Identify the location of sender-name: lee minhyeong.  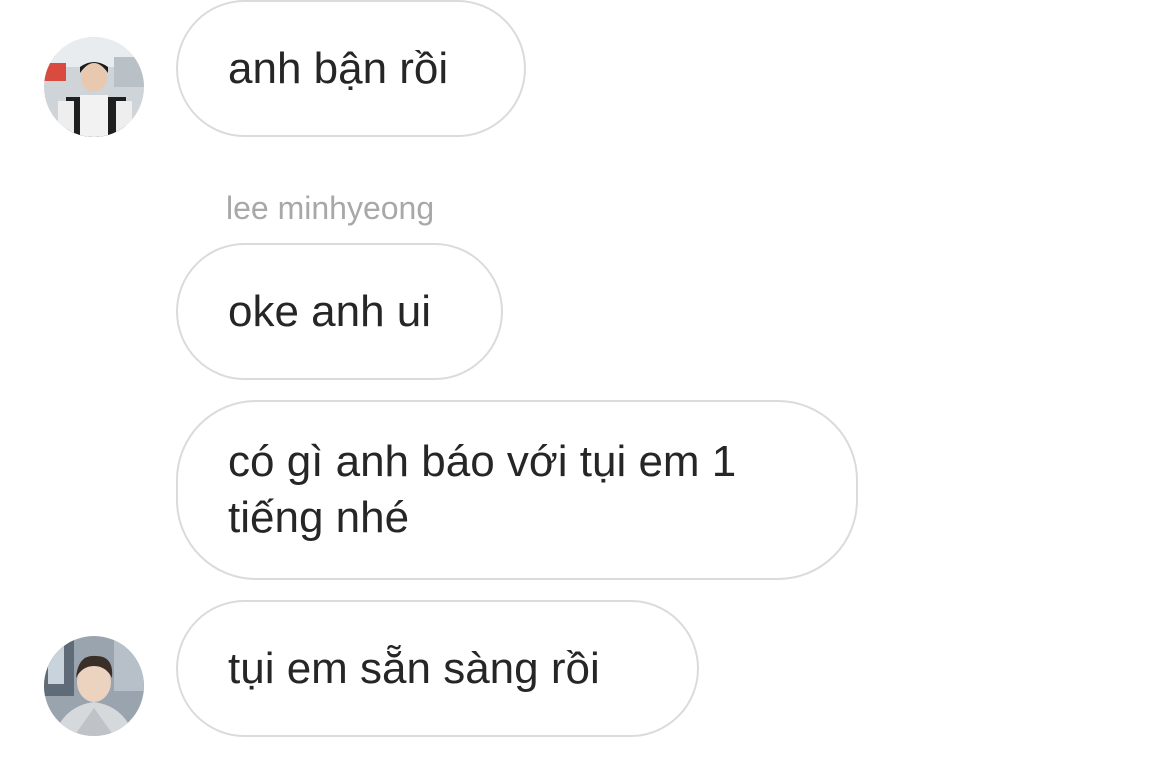
(330, 208).